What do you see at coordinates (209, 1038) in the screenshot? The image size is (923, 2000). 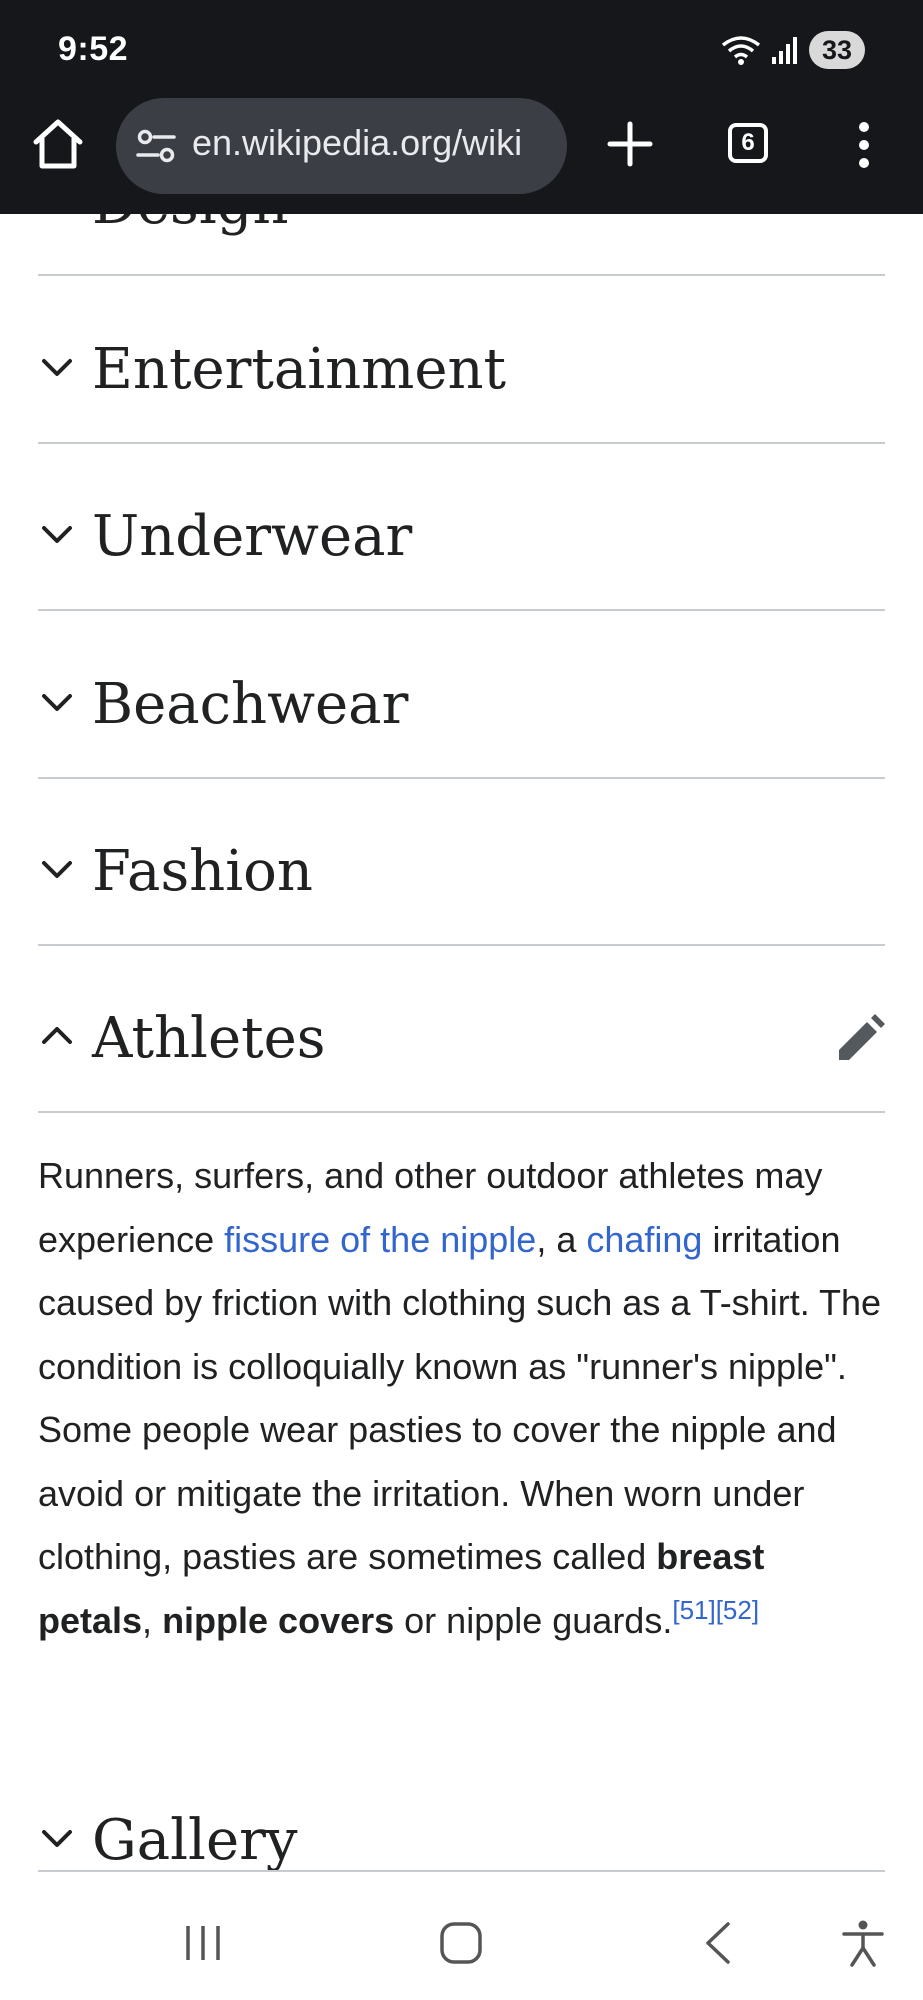 I see `section-title: Athletes` at bounding box center [209, 1038].